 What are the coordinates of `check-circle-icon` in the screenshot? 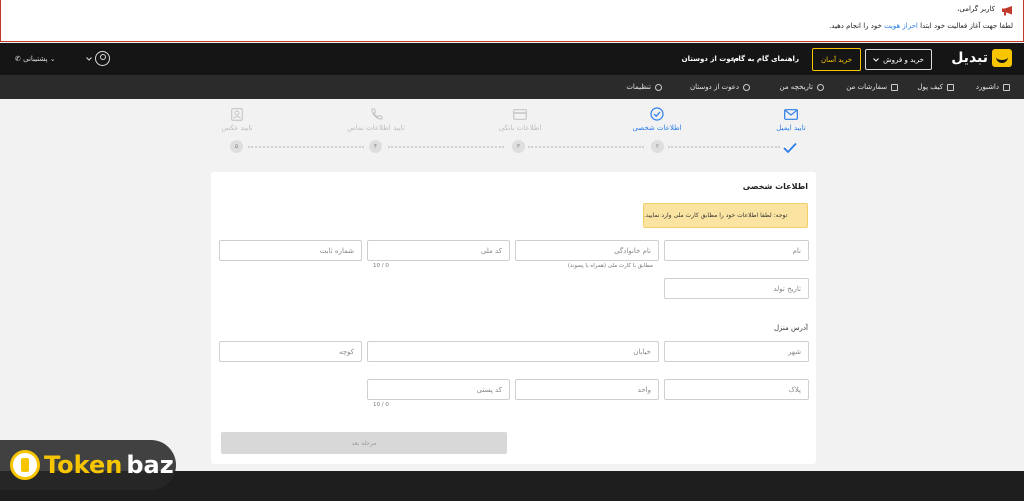 It's located at (657, 114).